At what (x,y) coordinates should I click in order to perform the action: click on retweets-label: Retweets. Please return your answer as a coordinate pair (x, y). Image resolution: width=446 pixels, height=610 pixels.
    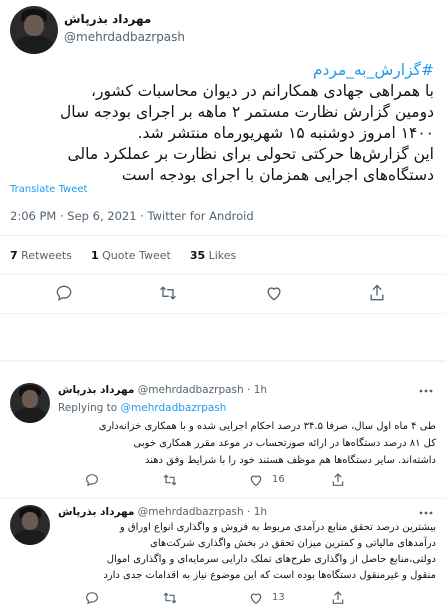
    Looking at the image, I should click on (46, 255).